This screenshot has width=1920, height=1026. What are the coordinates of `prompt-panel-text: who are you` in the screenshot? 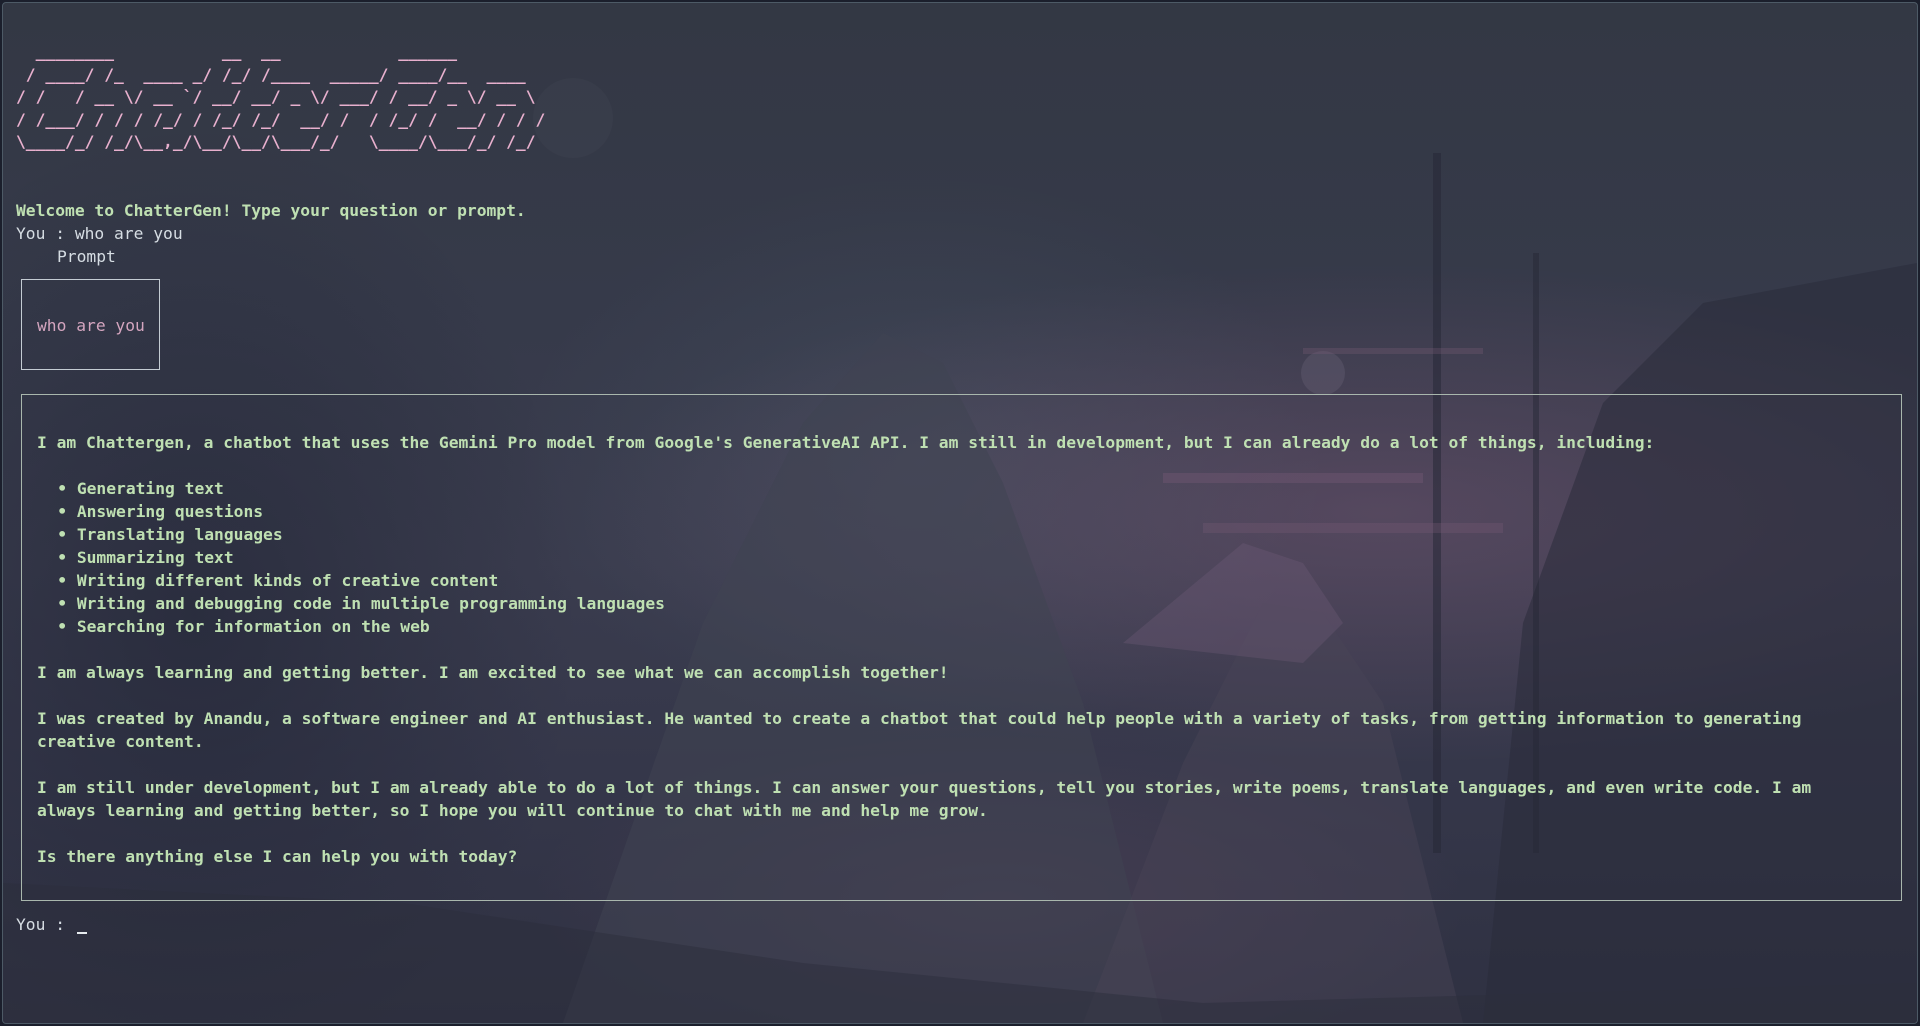 It's located at (91, 325).